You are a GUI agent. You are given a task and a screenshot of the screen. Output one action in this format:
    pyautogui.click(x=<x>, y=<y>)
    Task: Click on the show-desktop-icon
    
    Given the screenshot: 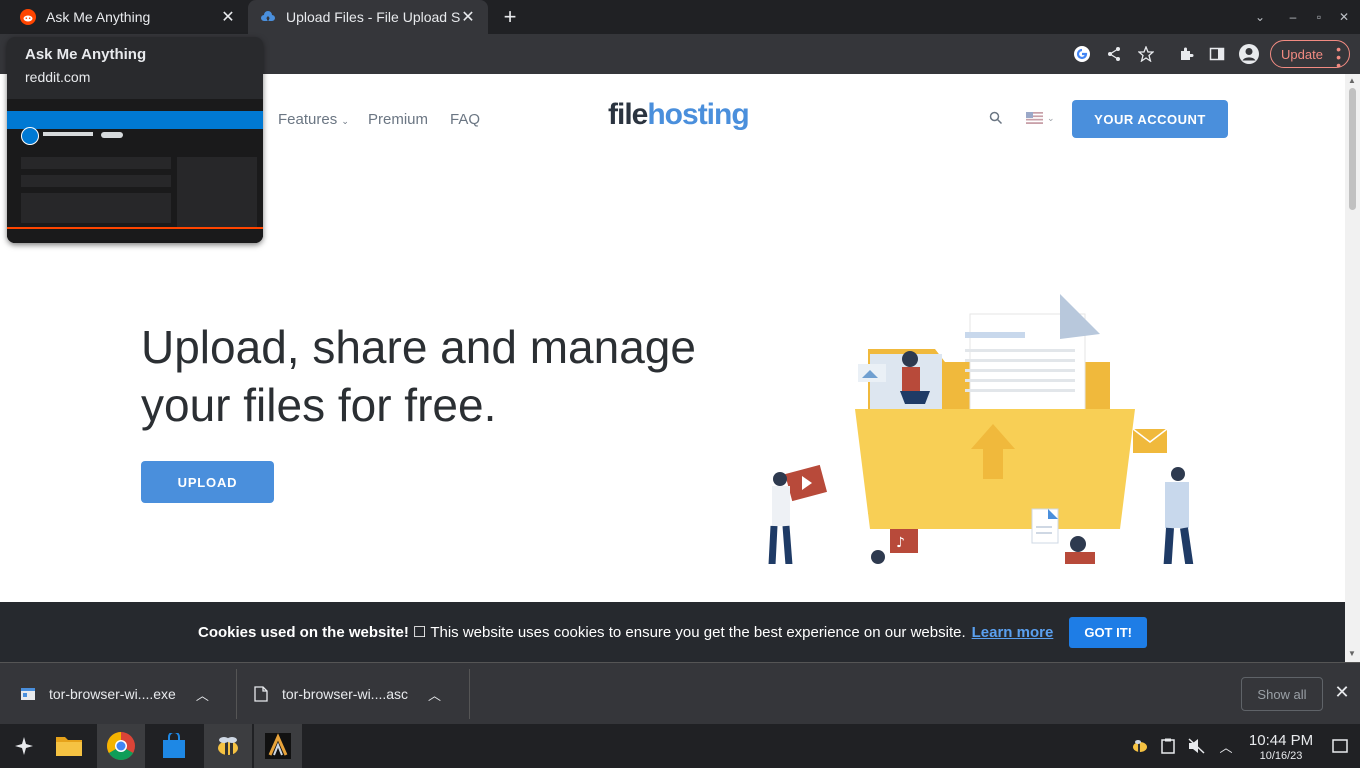 What is the action you would take?
    pyautogui.click(x=1340, y=746)
    